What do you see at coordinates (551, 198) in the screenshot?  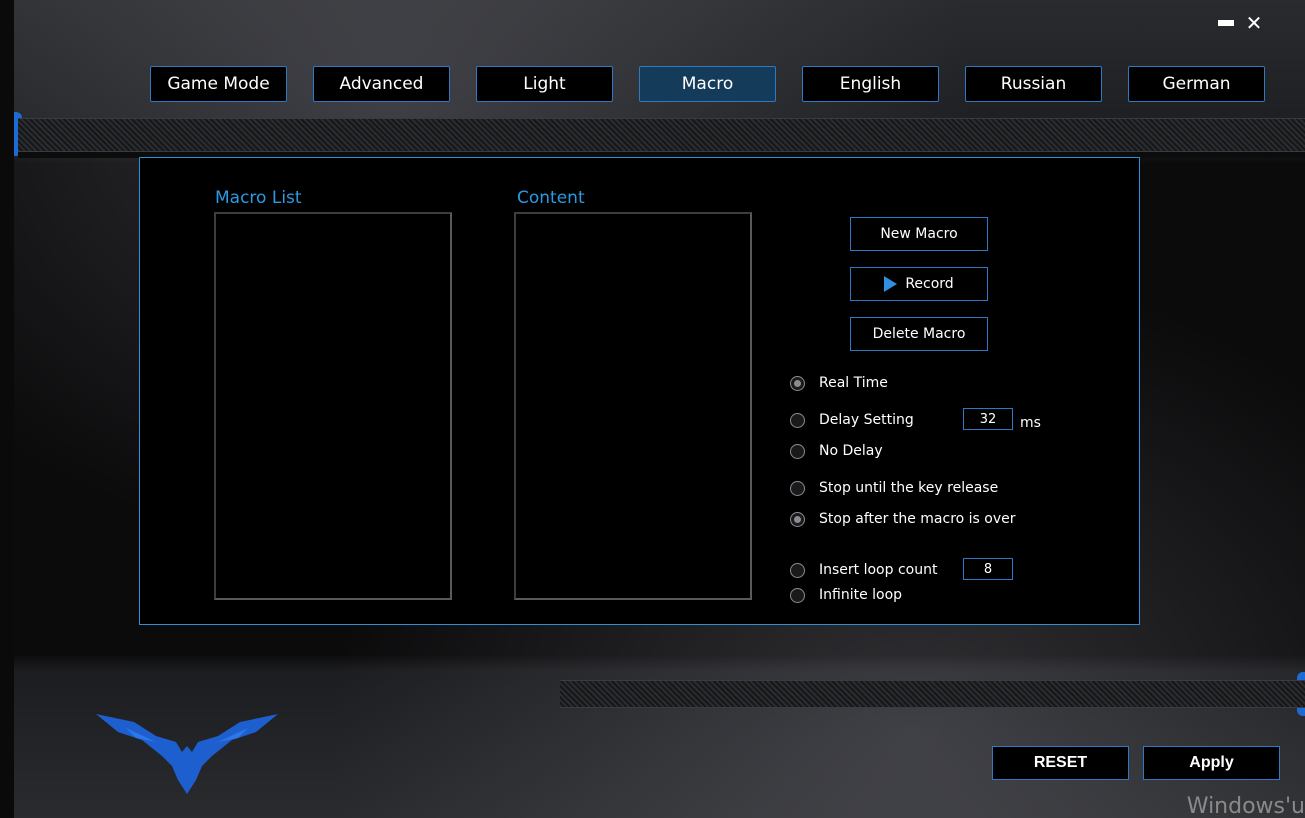 I see `content-title: Content` at bounding box center [551, 198].